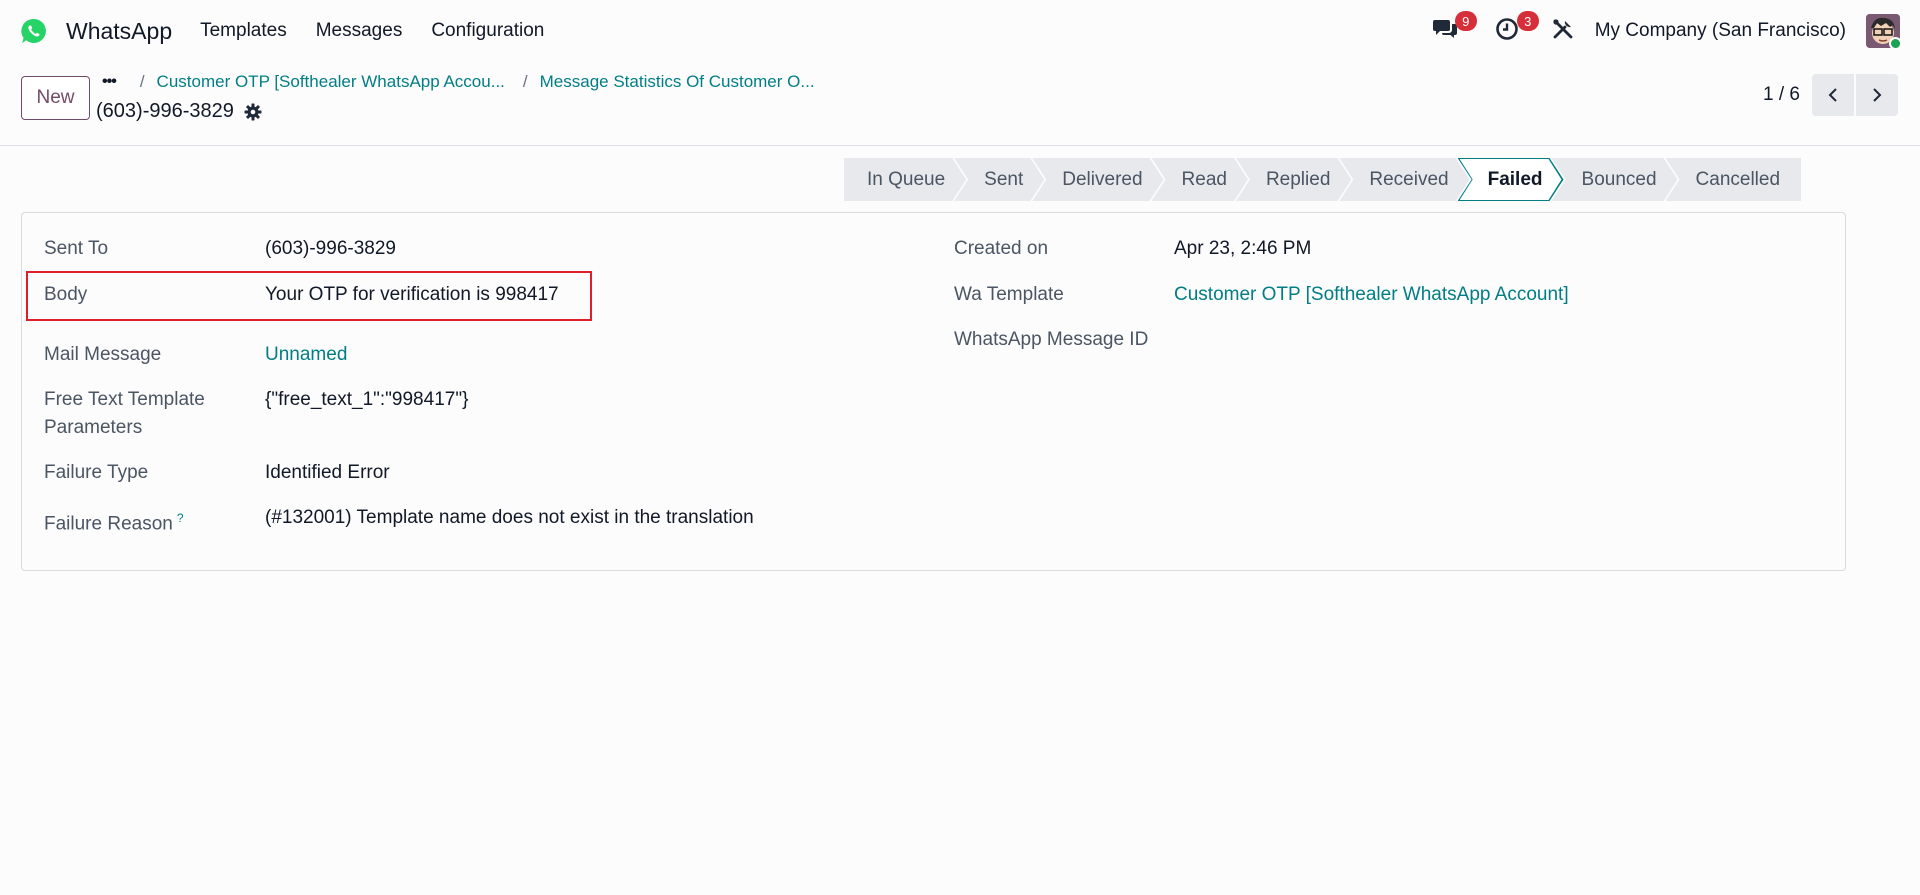  Describe the element at coordinates (412, 295) in the screenshot. I see `field-value-body: Your OTP for verification is 998417` at that location.